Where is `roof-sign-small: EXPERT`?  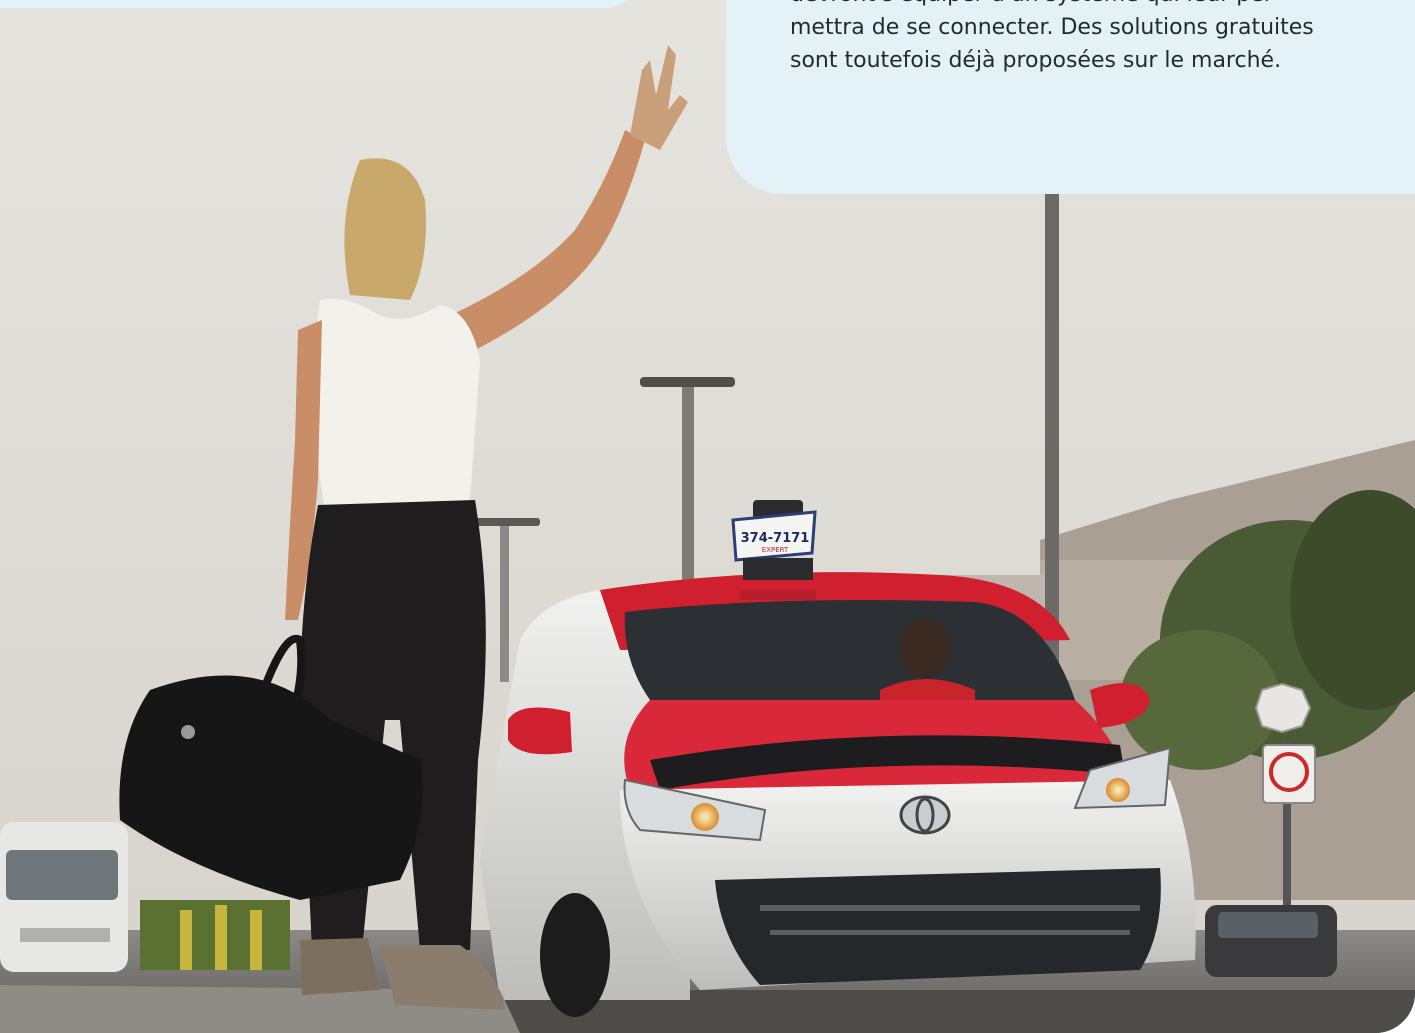 roof-sign-small: EXPERT is located at coordinates (775, 550).